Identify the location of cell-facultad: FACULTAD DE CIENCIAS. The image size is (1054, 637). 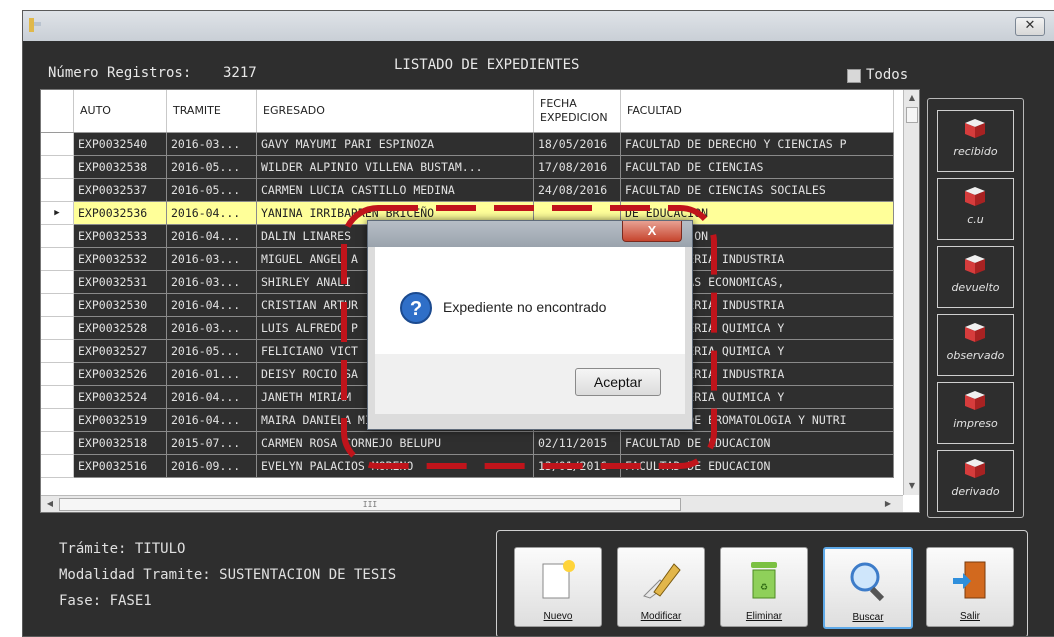
(757, 167).